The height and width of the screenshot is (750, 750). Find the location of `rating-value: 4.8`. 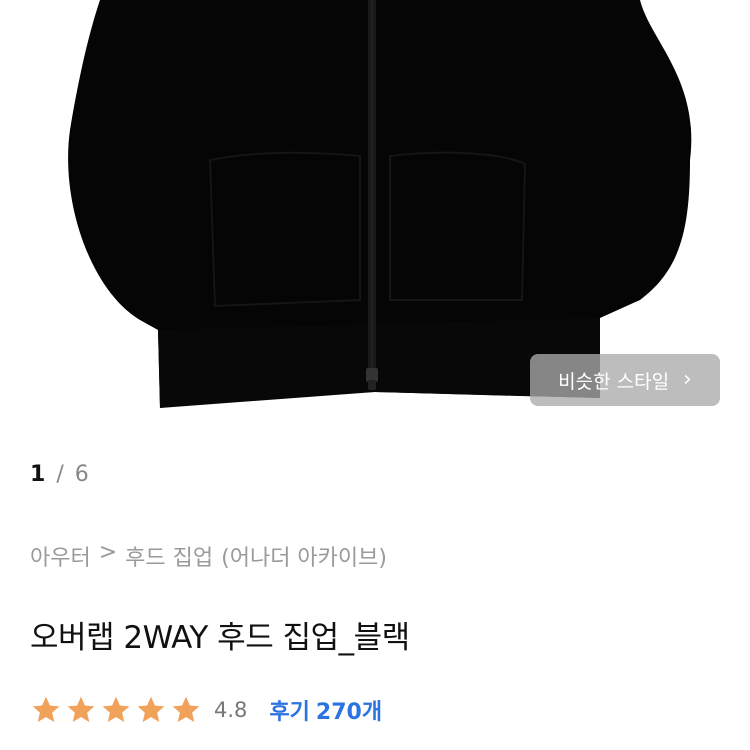

rating-value: 4.8 is located at coordinates (231, 710).